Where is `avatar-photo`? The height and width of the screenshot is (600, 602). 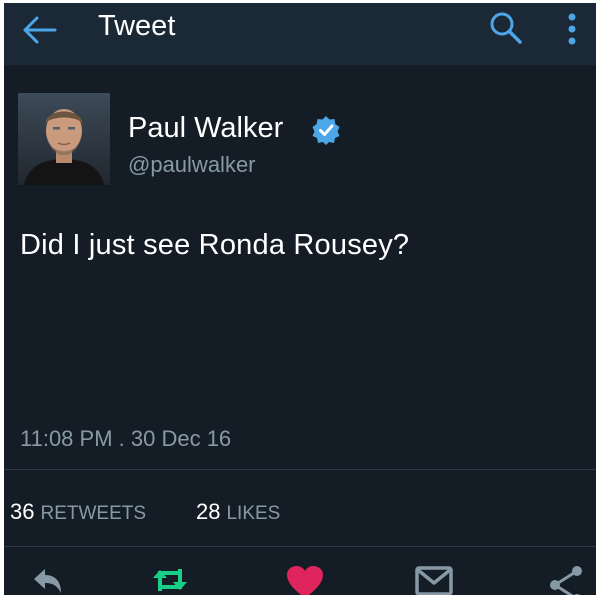 avatar-photo is located at coordinates (64, 139).